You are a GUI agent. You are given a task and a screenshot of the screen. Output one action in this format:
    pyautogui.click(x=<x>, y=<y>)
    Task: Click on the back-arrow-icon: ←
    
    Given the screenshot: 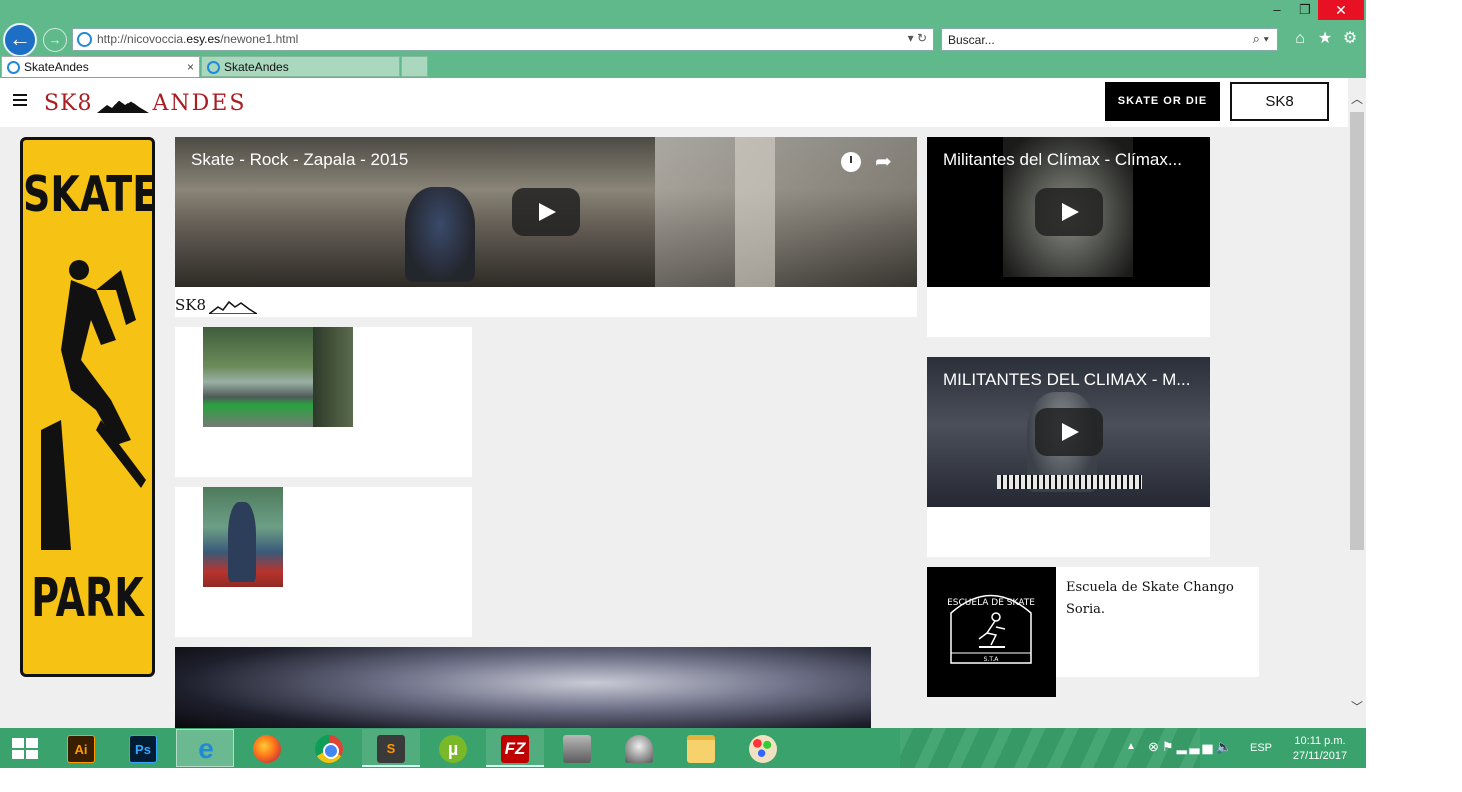 What is the action you would take?
    pyautogui.click(x=20, y=38)
    